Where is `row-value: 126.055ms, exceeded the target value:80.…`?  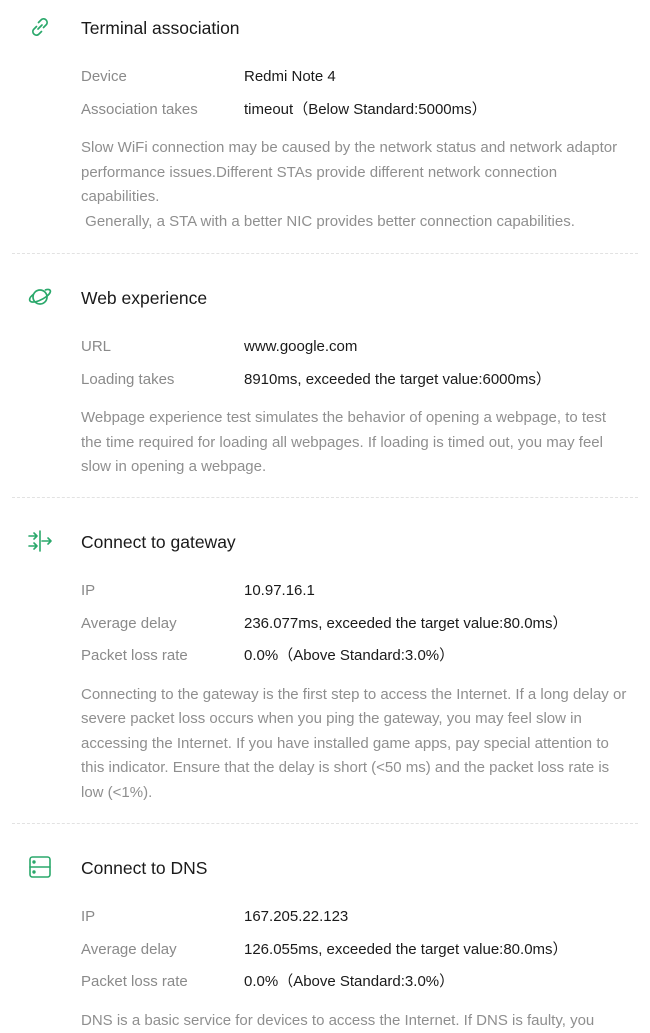
row-value: 126.055ms, exceeded the target value:80.… is located at coordinates (406, 950).